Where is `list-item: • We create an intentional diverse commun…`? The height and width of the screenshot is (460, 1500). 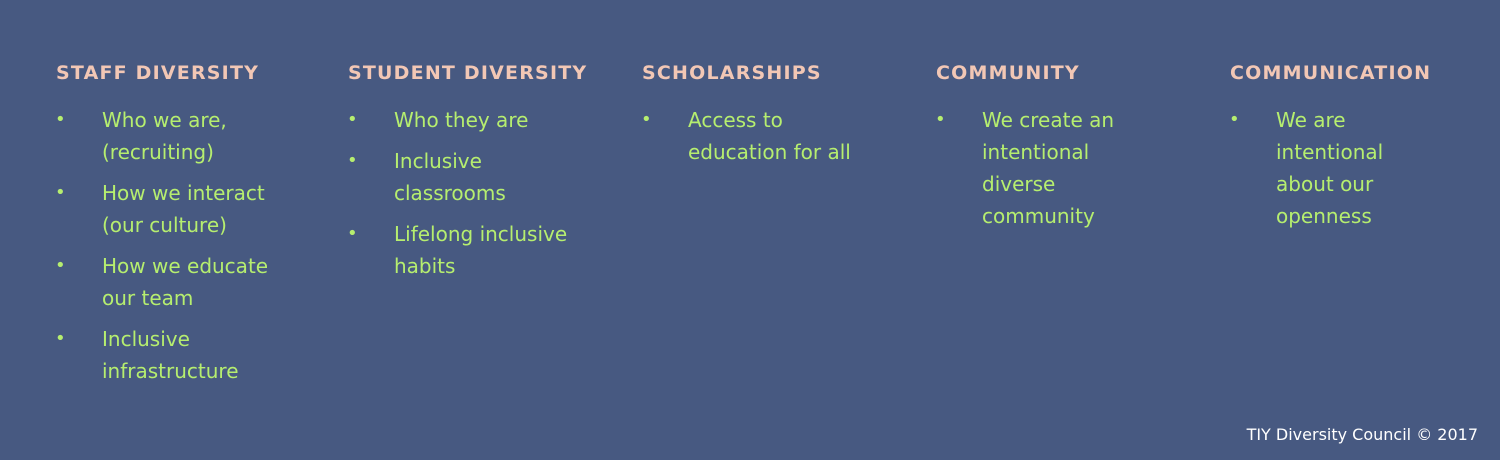 list-item: • We create an intentional diverse commun… is located at coordinates (1033, 168).